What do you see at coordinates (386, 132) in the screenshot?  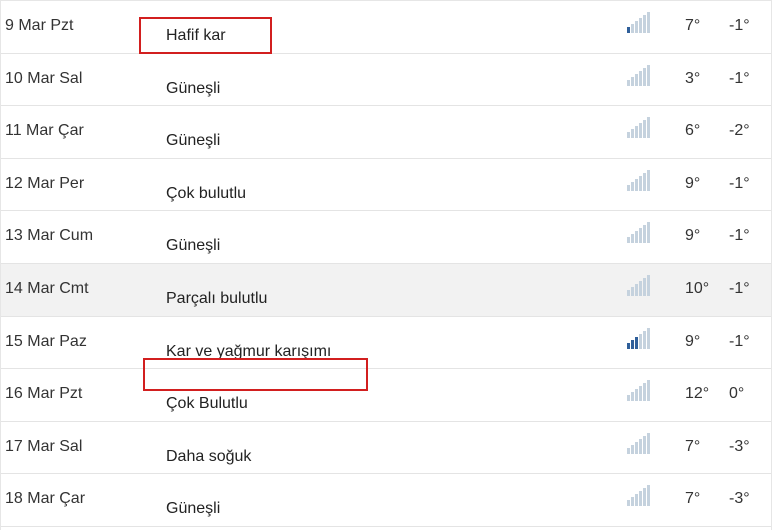 I see `forecast-row: 11 Mar Çar Güneşli 6° -2°` at bounding box center [386, 132].